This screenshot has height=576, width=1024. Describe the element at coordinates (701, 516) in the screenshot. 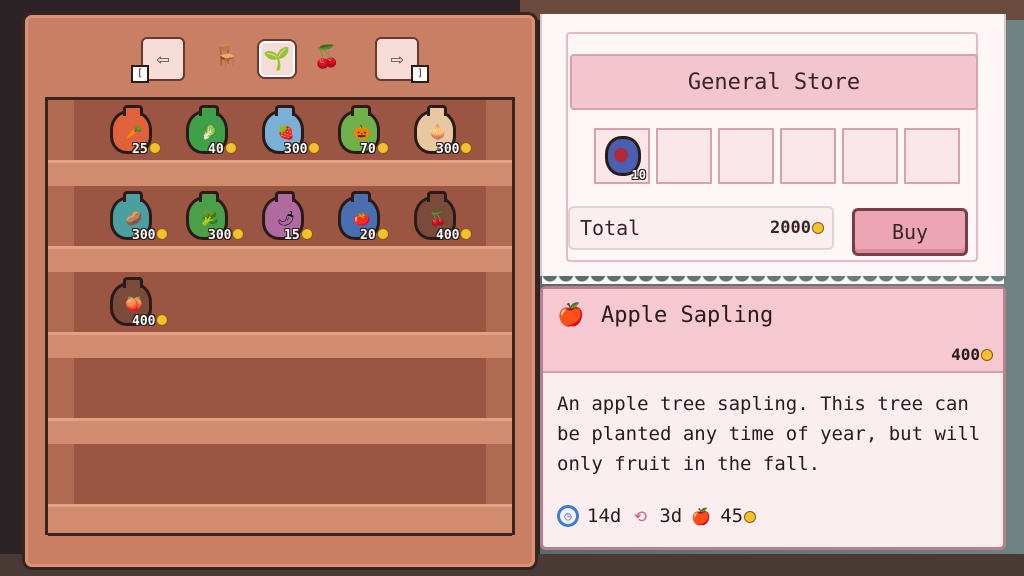

I see `apple-icon: 🍎` at that location.